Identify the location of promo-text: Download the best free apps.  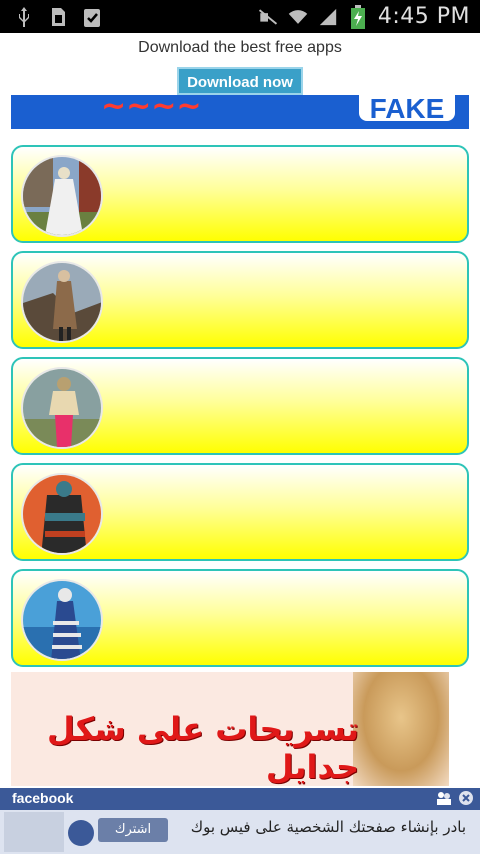
(240, 47).